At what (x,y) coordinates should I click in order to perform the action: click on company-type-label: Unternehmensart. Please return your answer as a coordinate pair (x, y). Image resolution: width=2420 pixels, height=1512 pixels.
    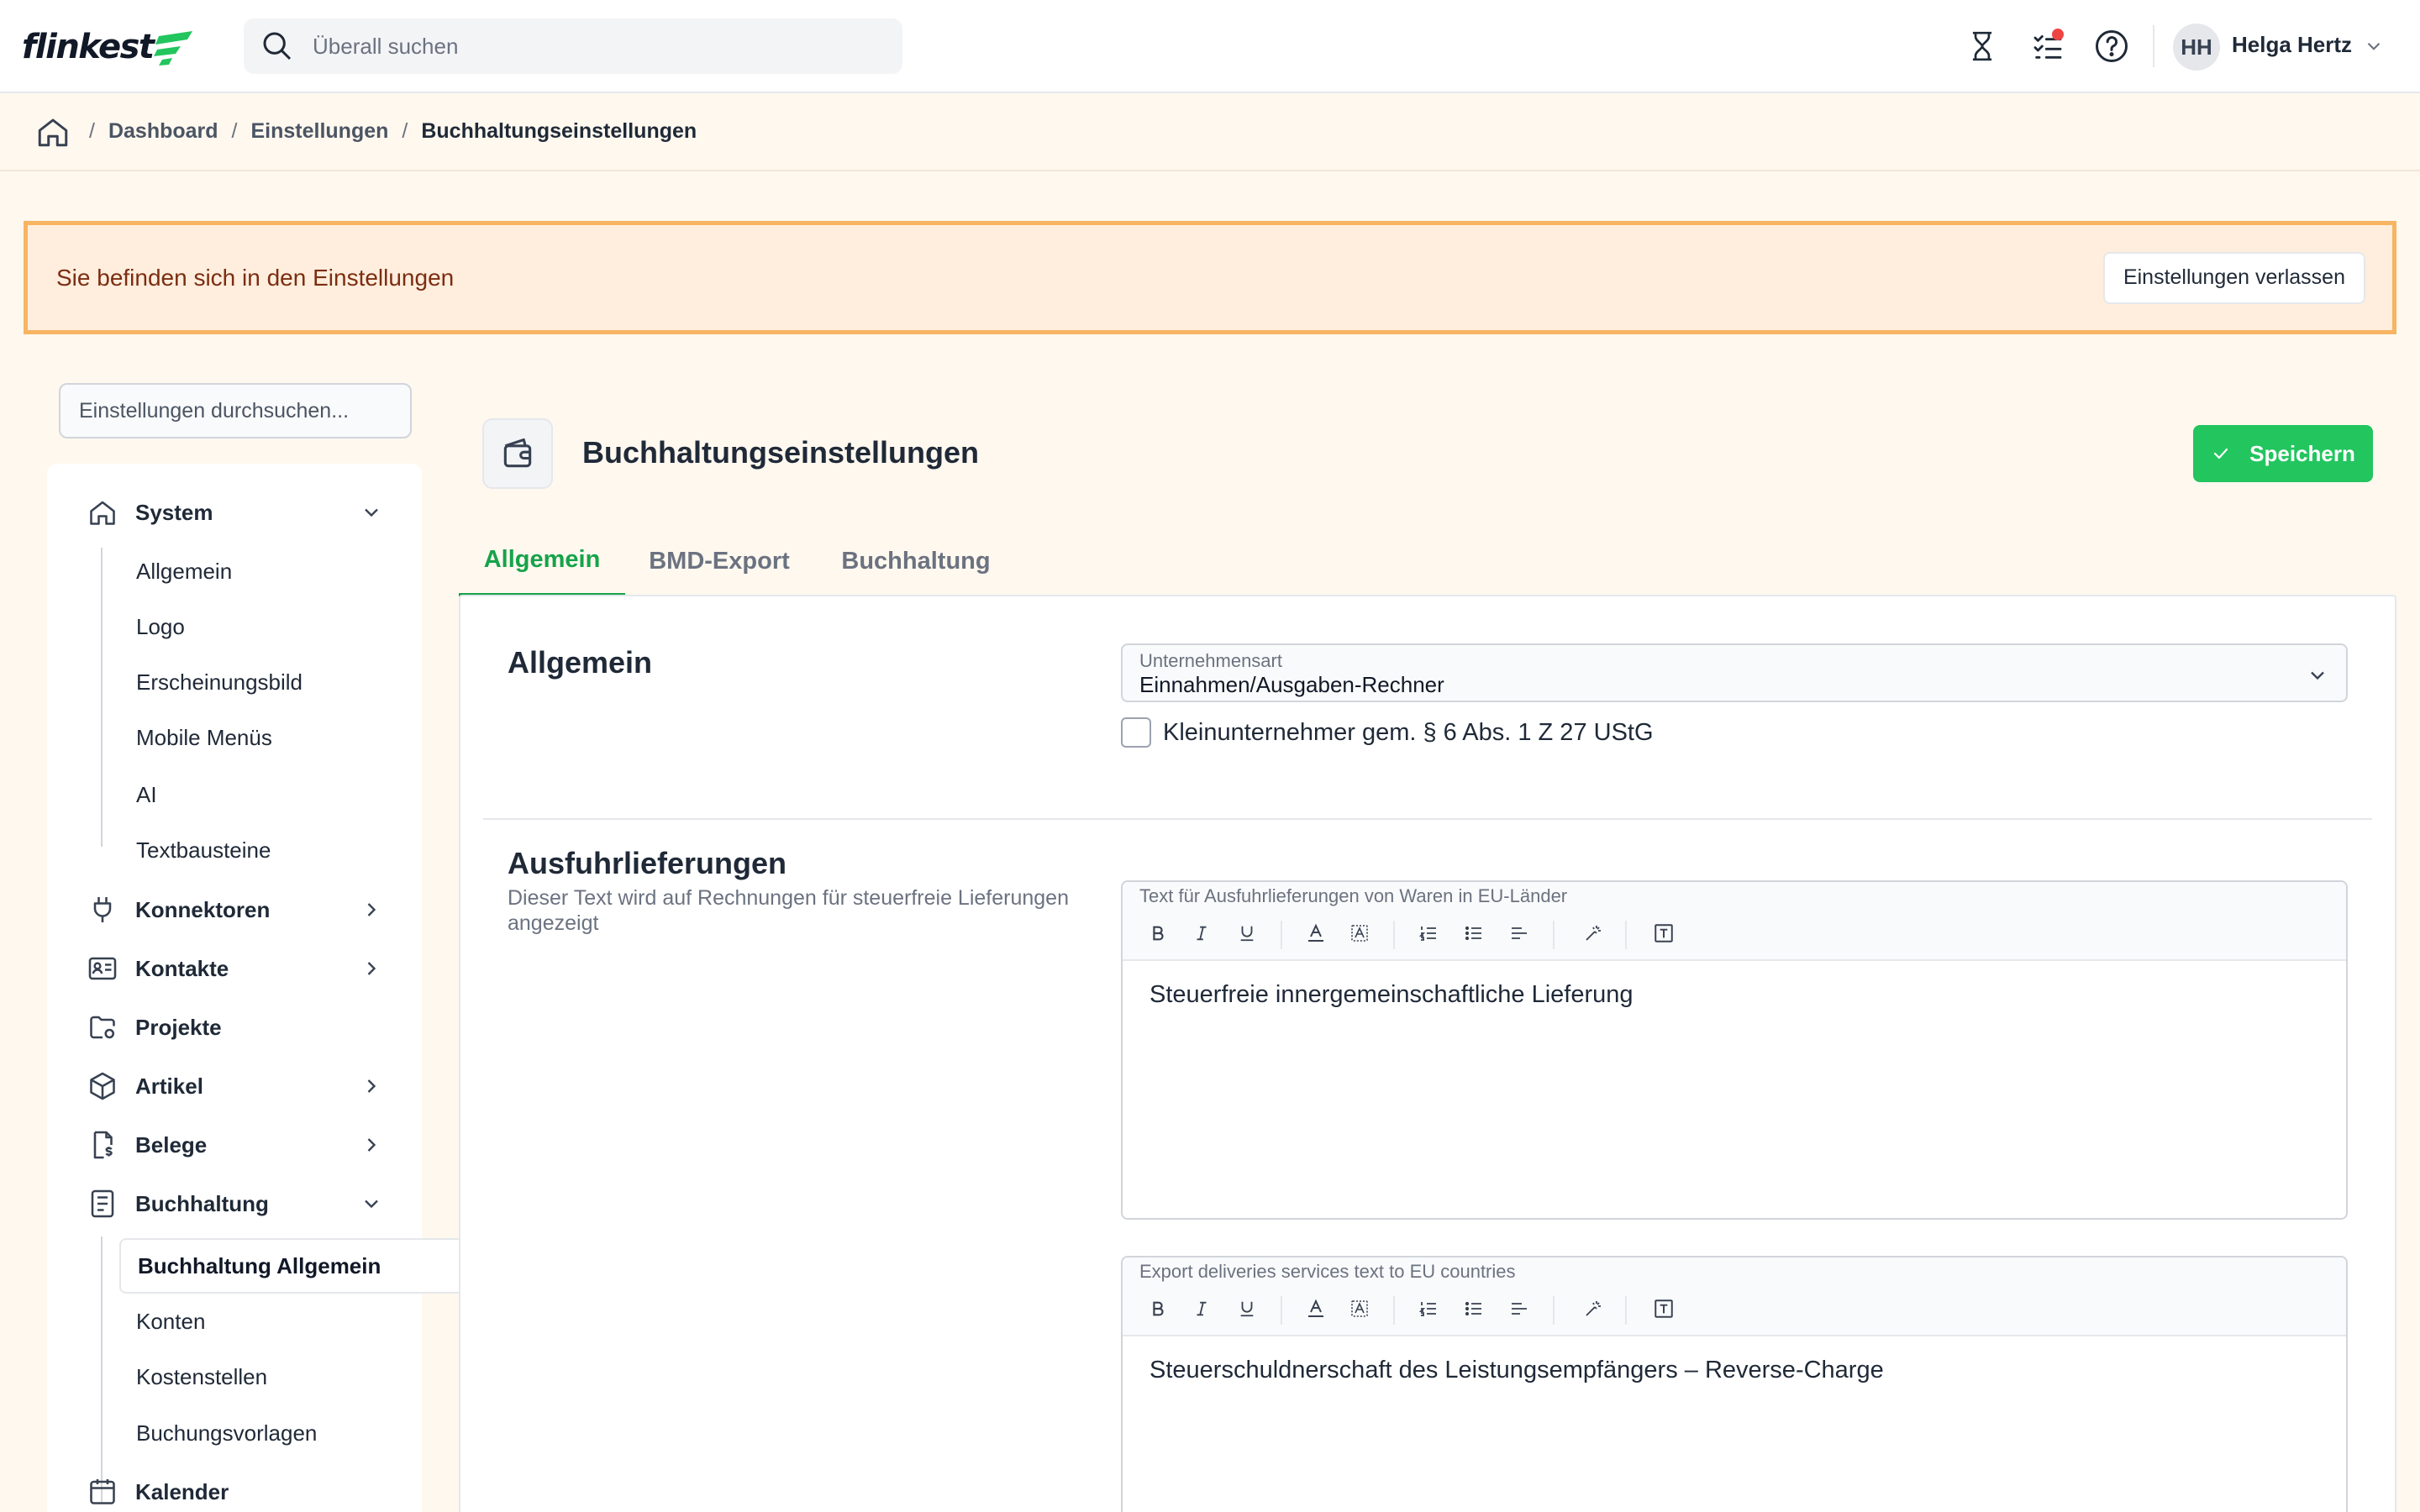
    Looking at the image, I should click on (1210, 660).